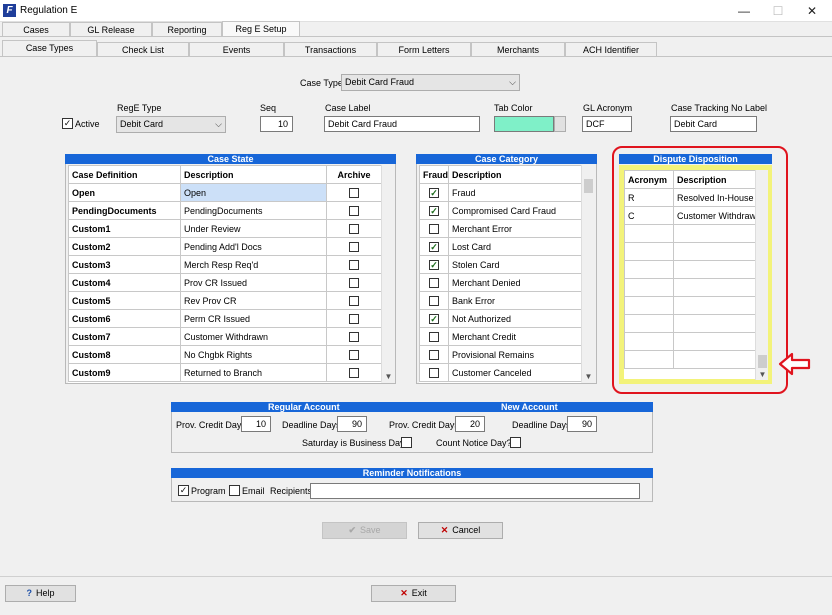  Describe the element at coordinates (514, 336) in the screenshot. I see `description-cell: Merchant Credit` at that location.